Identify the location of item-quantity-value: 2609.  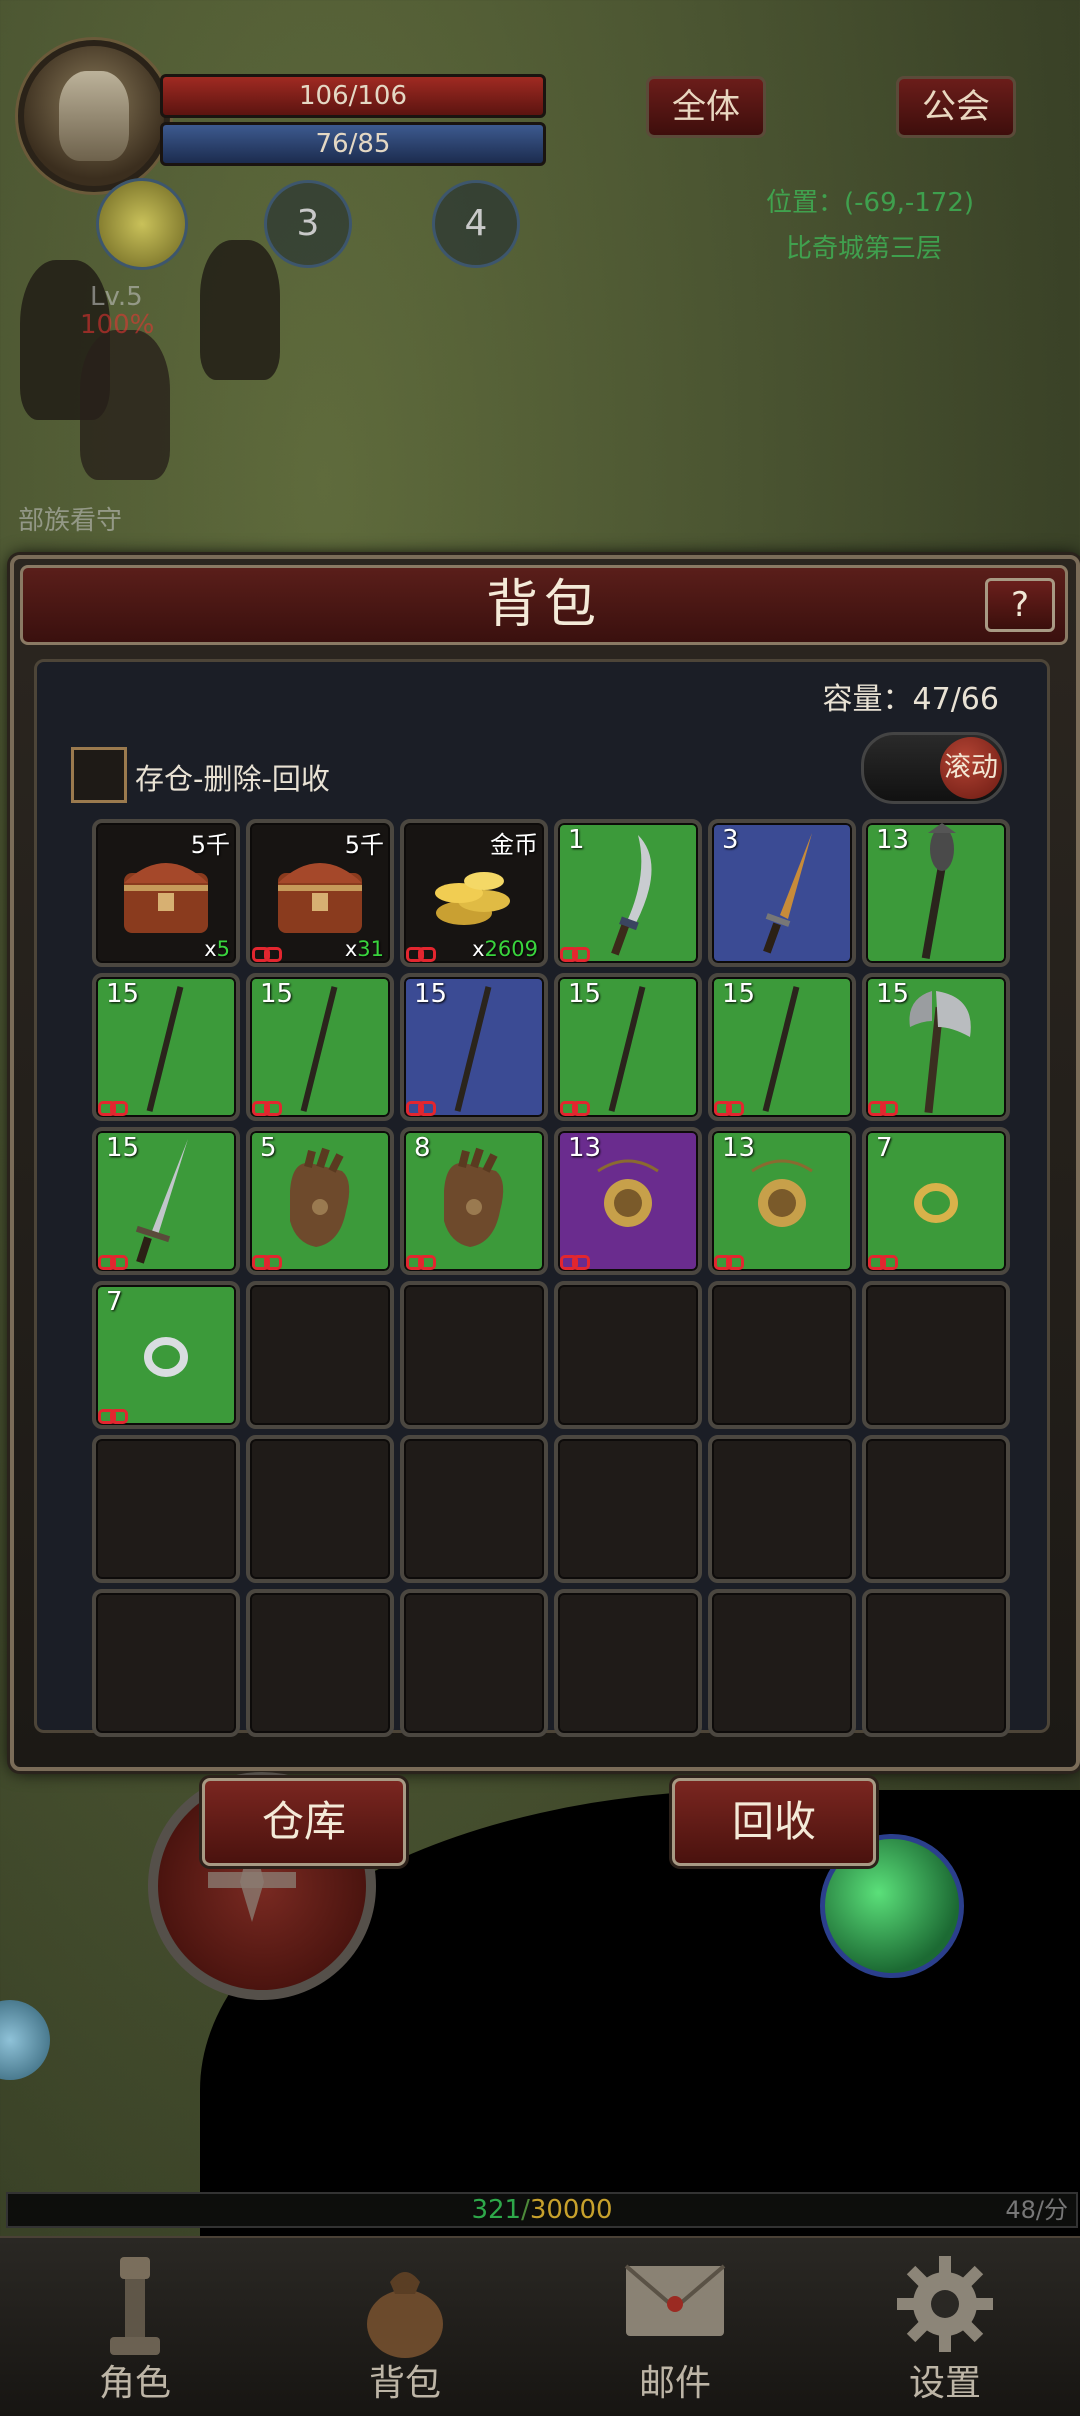
(511, 949).